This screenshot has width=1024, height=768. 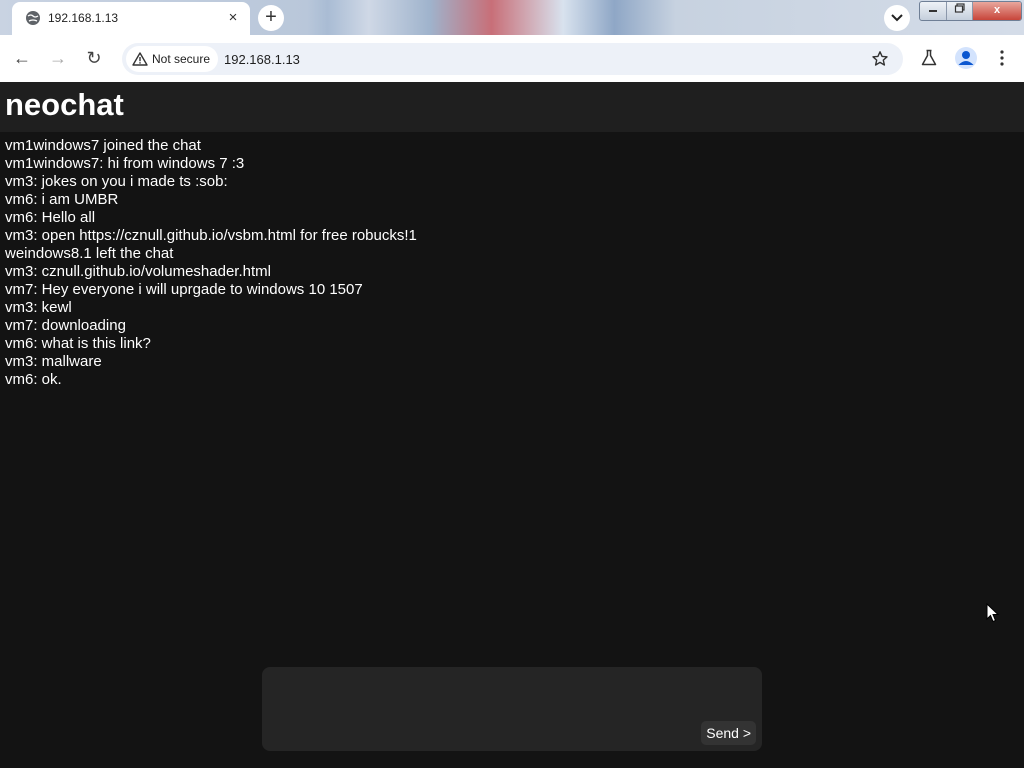 I want to click on more-menu-icon, so click(x=1002, y=58).